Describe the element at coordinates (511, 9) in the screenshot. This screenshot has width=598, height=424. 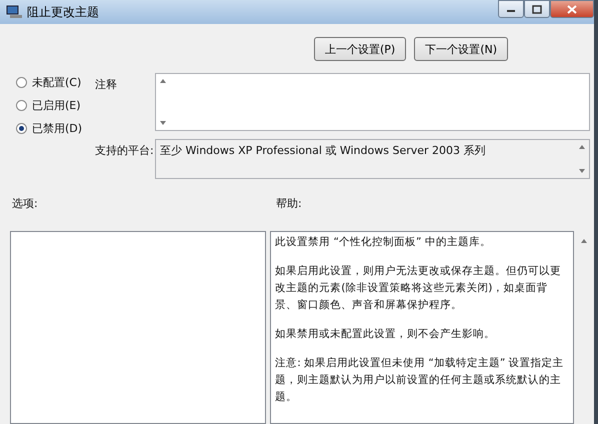
I see `minimize-button` at that location.